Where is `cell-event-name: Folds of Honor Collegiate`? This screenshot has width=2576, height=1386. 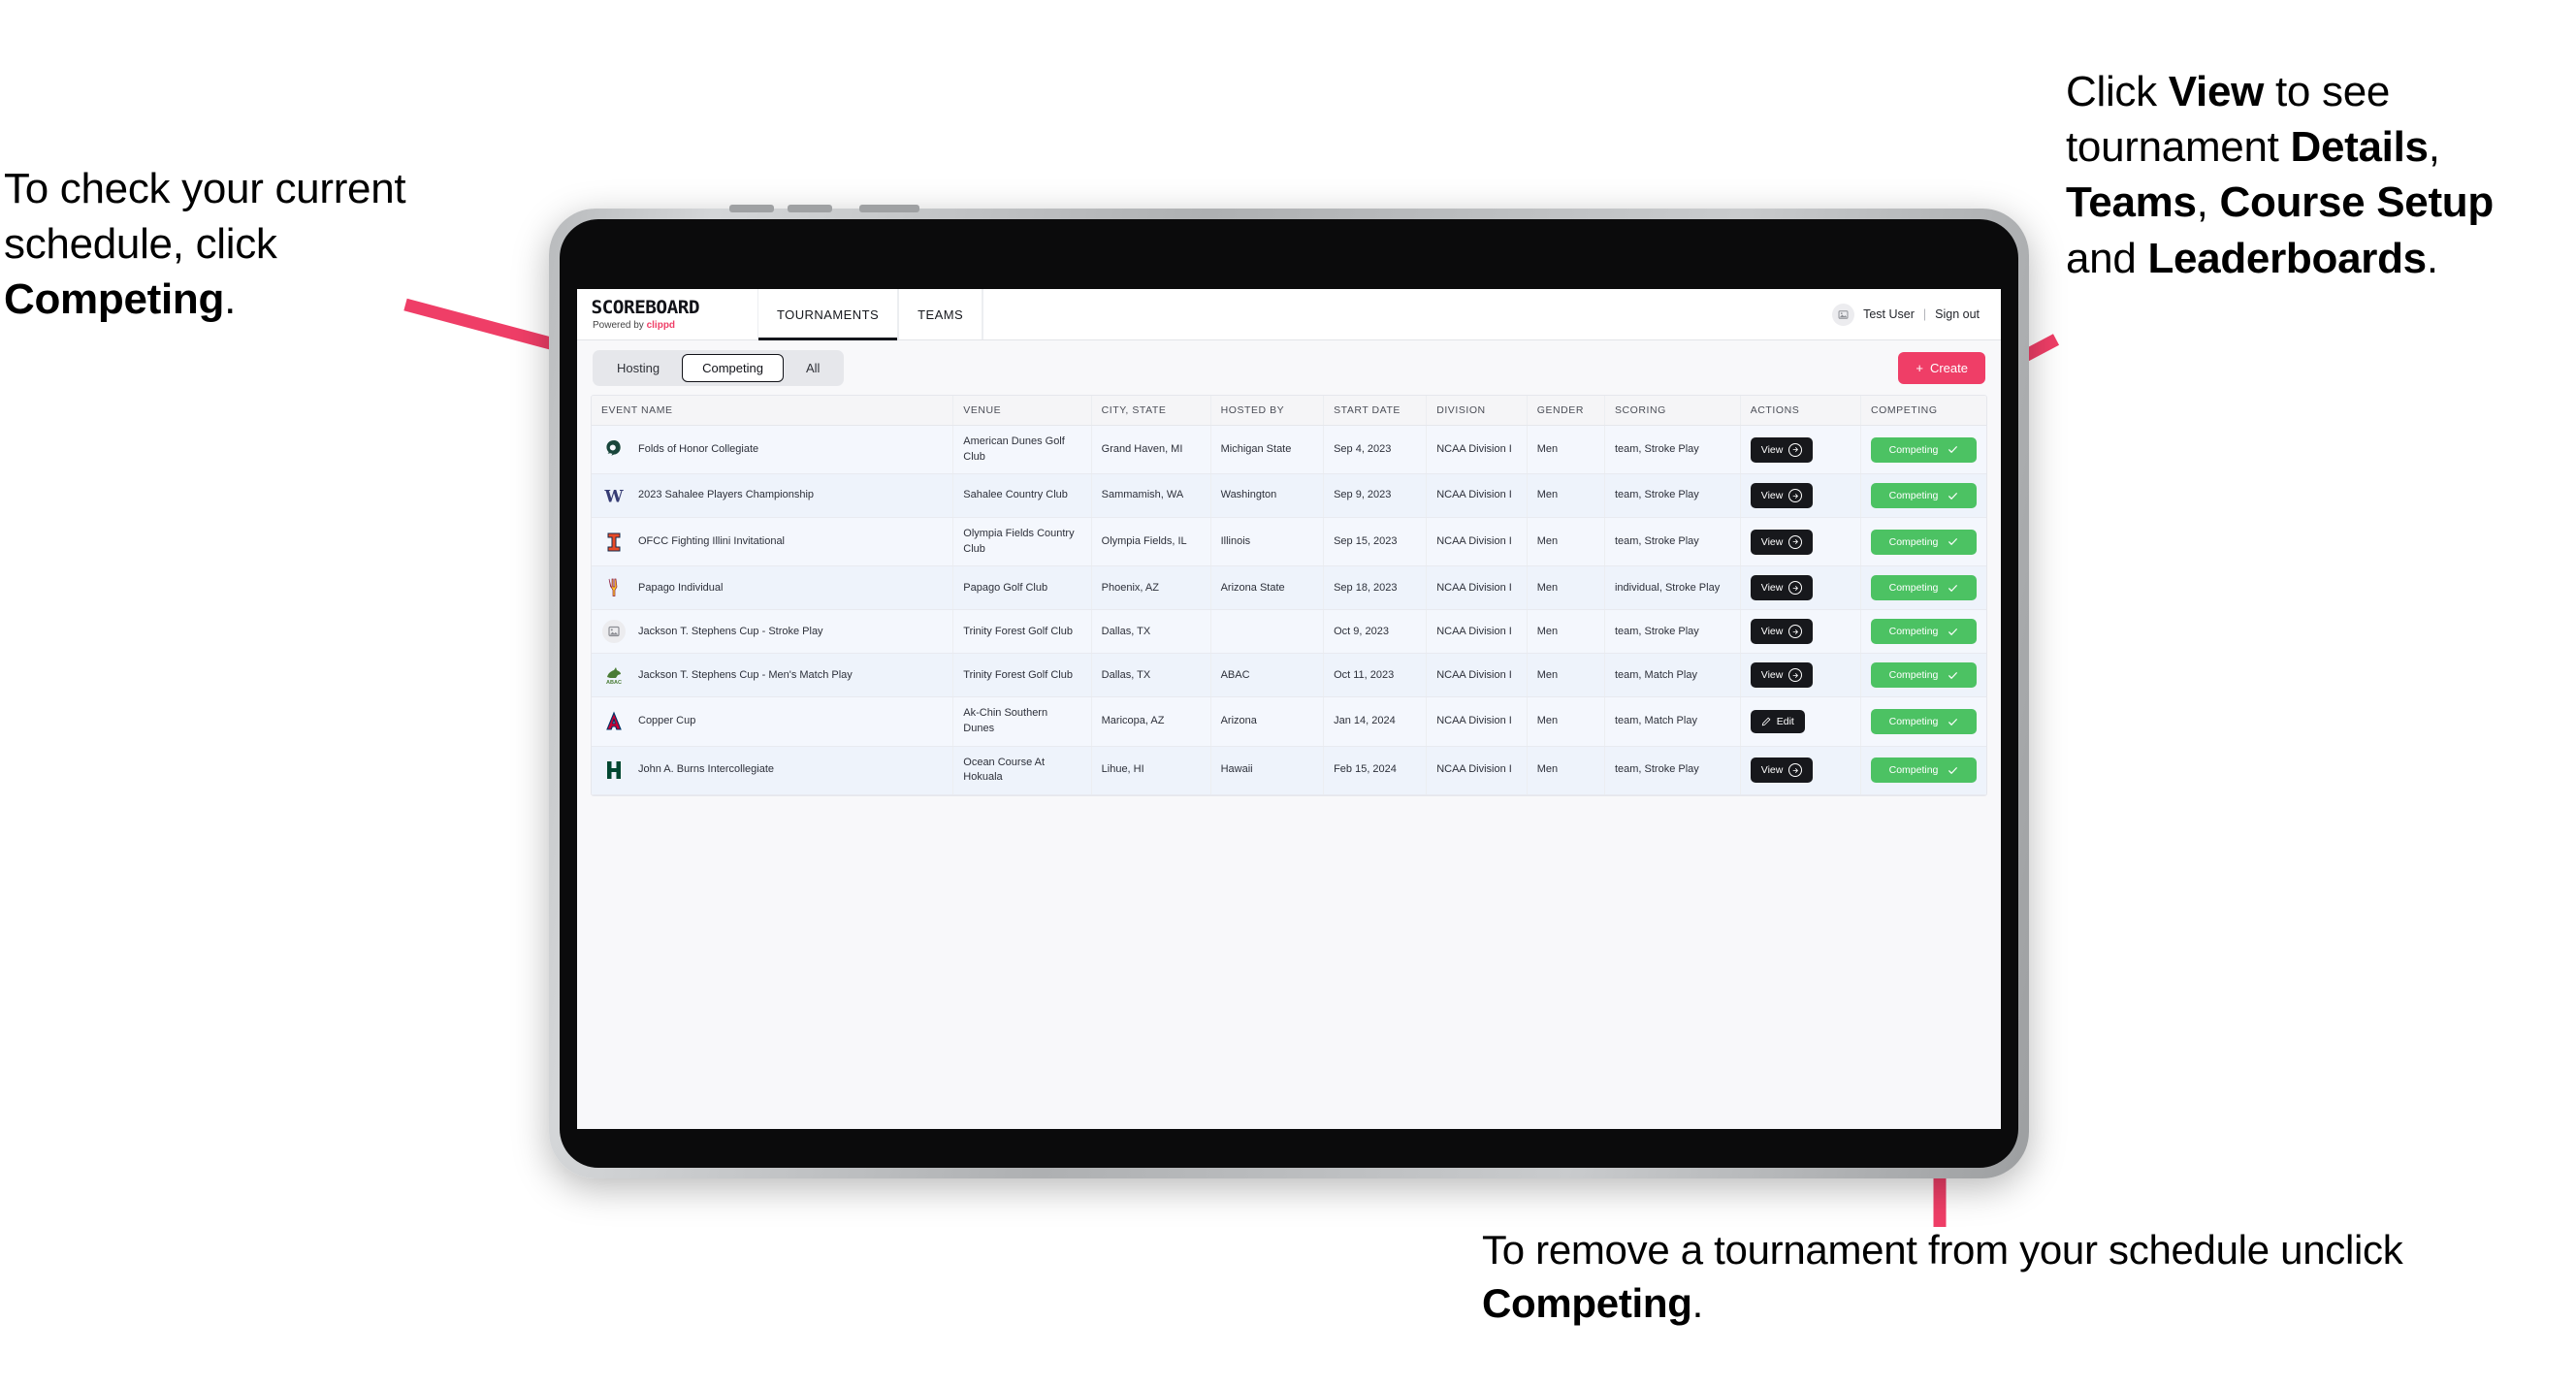
cell-event-name: Folds of Honor Collegiate is located at coordinates (773, 450).